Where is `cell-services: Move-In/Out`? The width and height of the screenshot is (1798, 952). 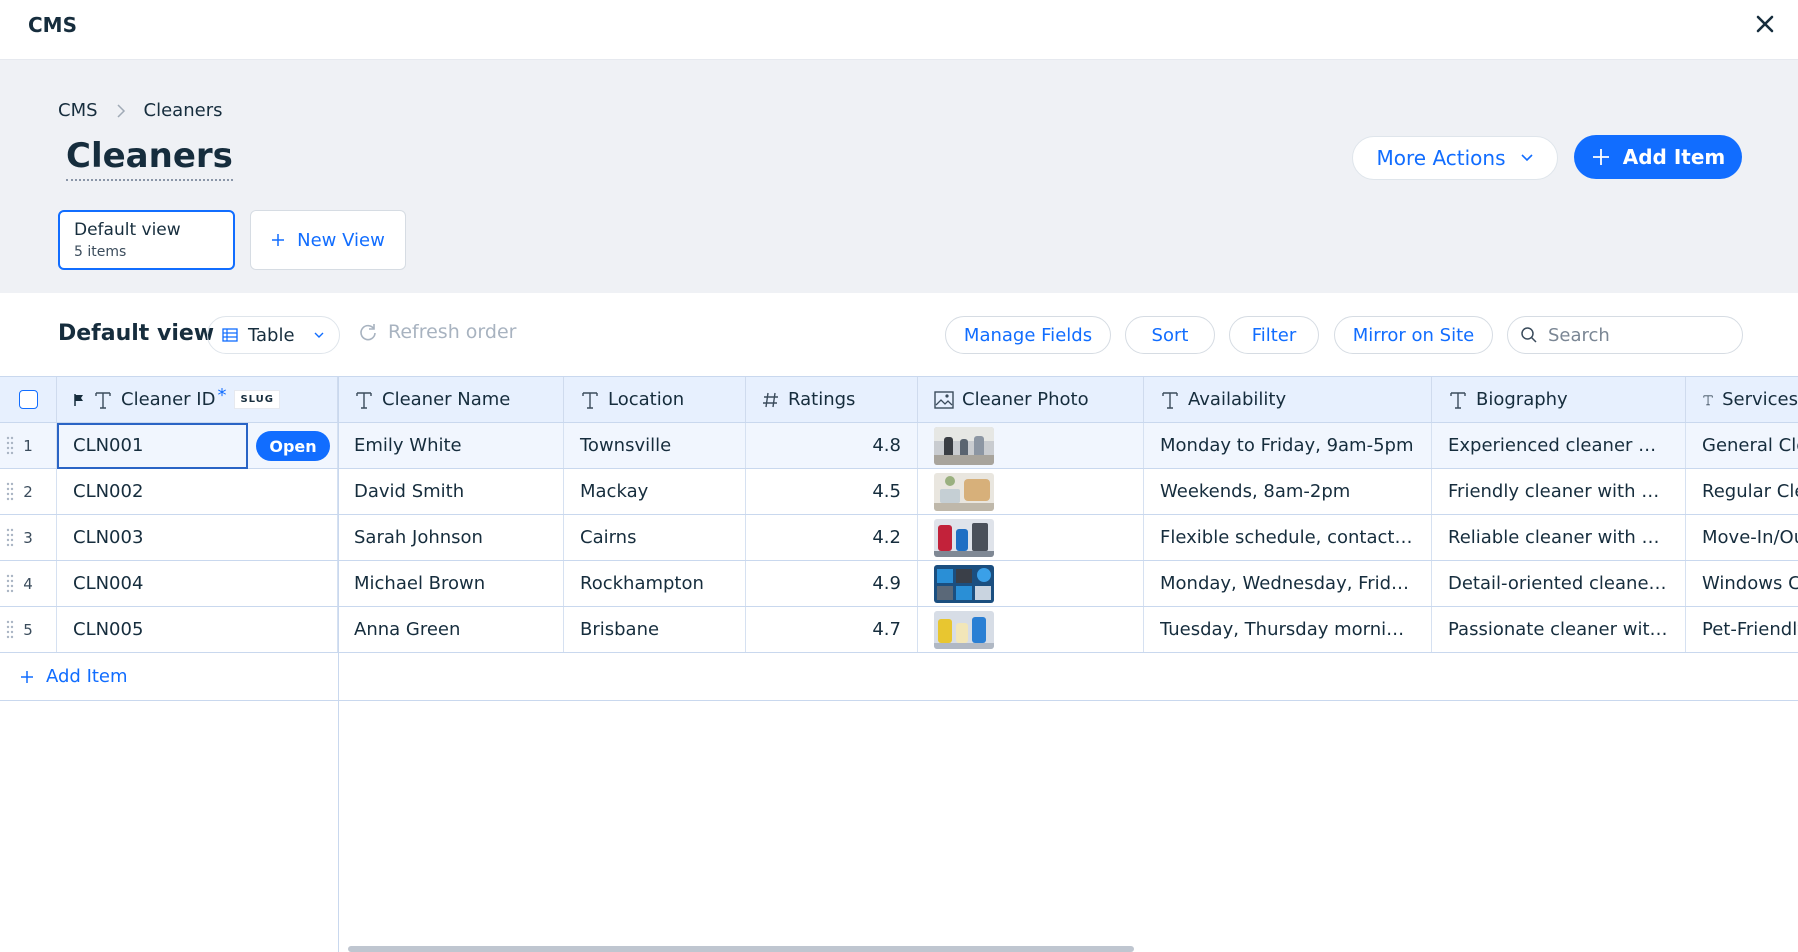
cell-services: Move-In/Out is located at coordinates (1742, 537).